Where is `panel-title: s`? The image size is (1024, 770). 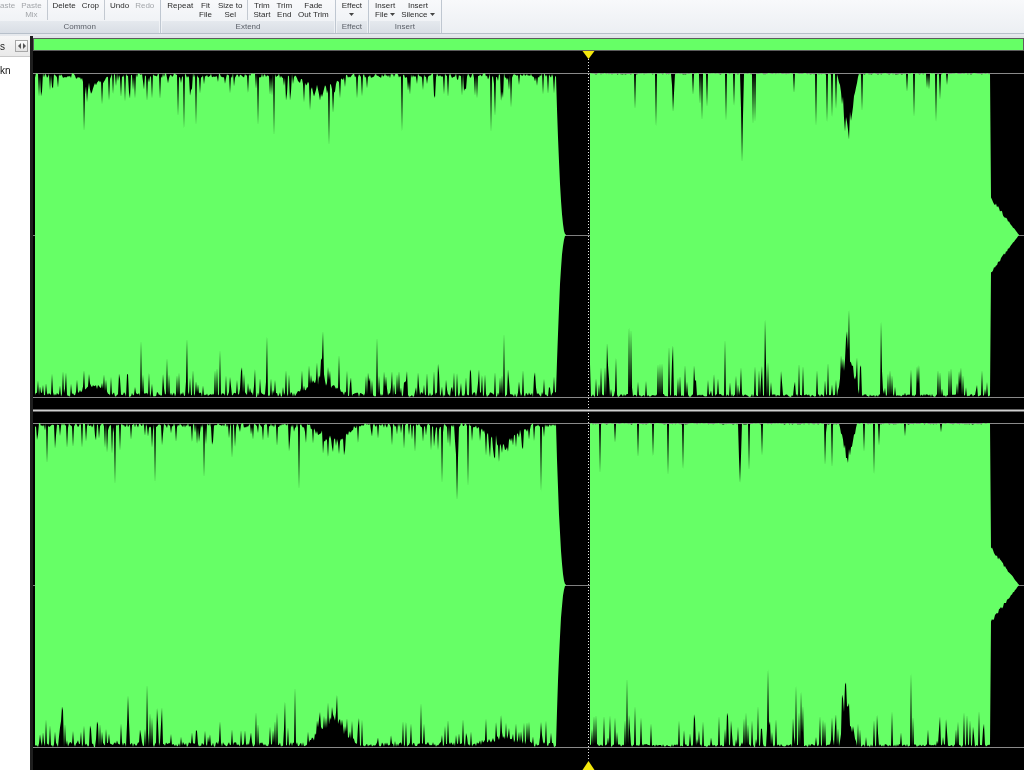
panel-title: s is located at coordinates (2, 46).